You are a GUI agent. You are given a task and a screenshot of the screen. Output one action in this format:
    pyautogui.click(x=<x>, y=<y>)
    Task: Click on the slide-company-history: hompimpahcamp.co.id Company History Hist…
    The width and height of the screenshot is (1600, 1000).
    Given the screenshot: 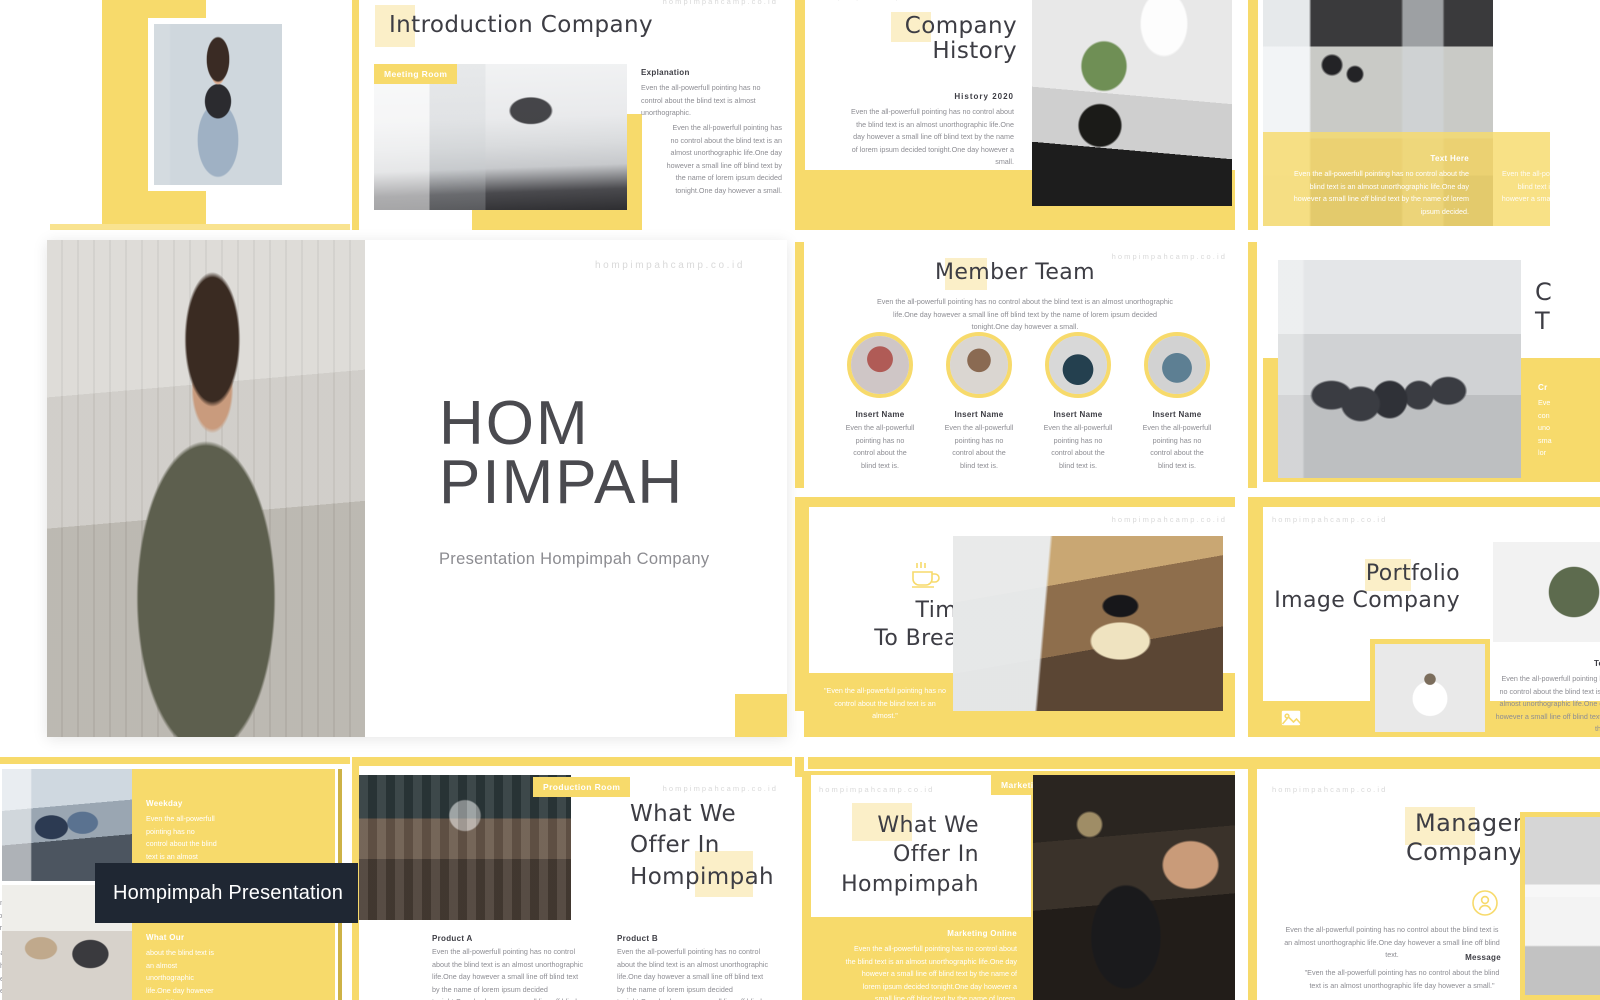 What is the action you would take?
    pyautogui.click(x=1015, y=115)
    